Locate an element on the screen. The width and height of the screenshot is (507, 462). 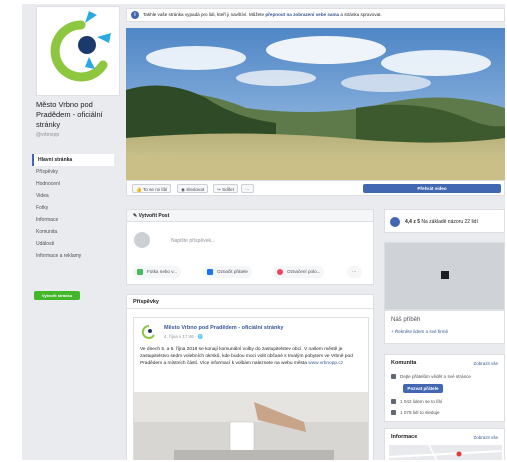
our-story-card: Náš příběh + Řekněte lidem o své firmě is located at coordinates (444, 327).